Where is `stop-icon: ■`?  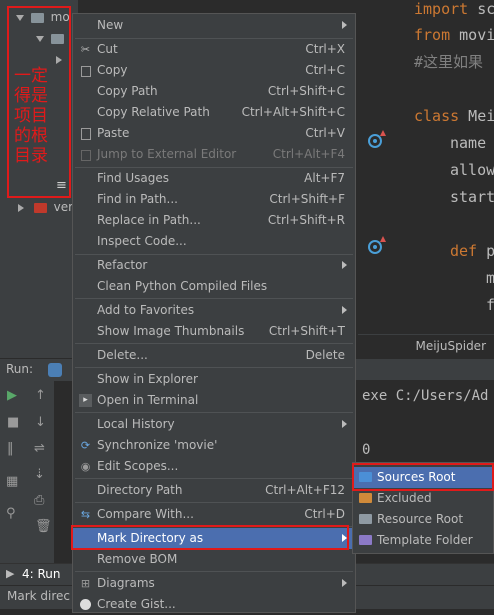 stop-icon: ■ is located at coordinates (13, 422).